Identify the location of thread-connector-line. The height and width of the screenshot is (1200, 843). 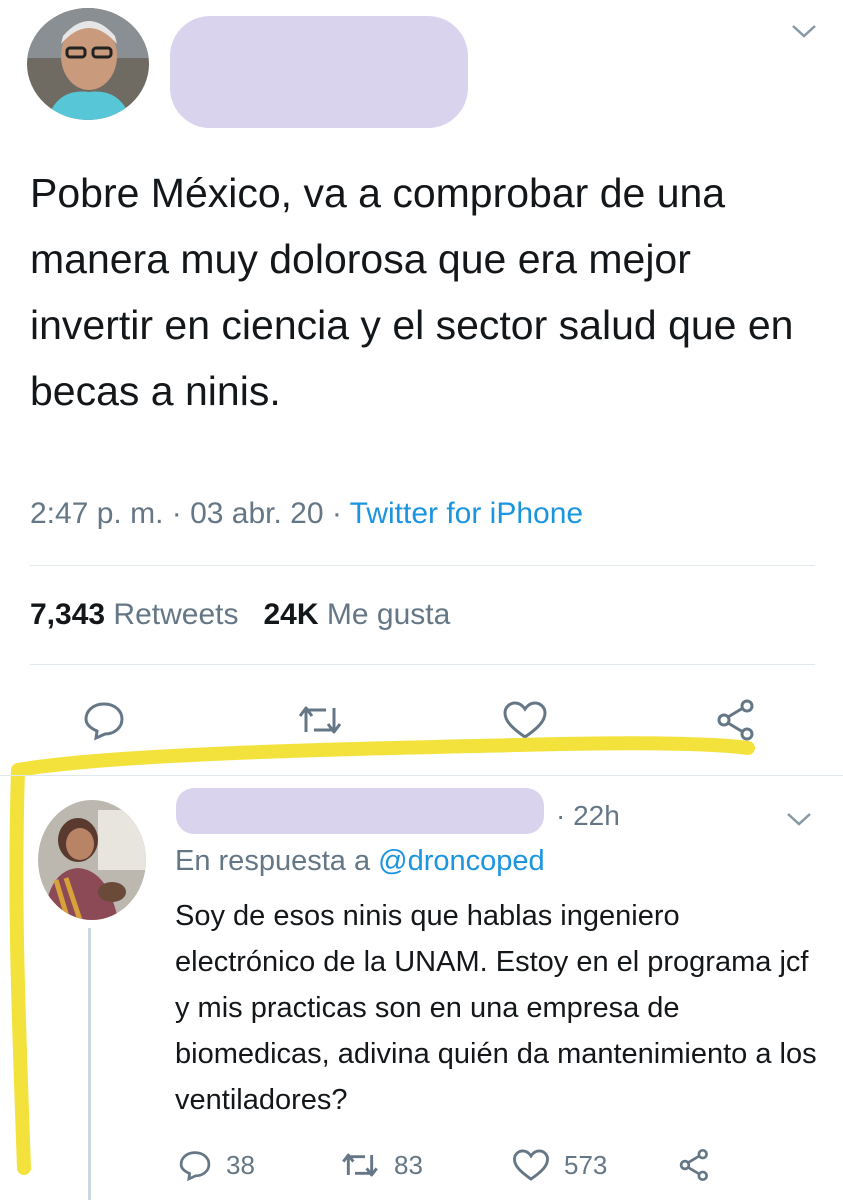
(89, 1064).